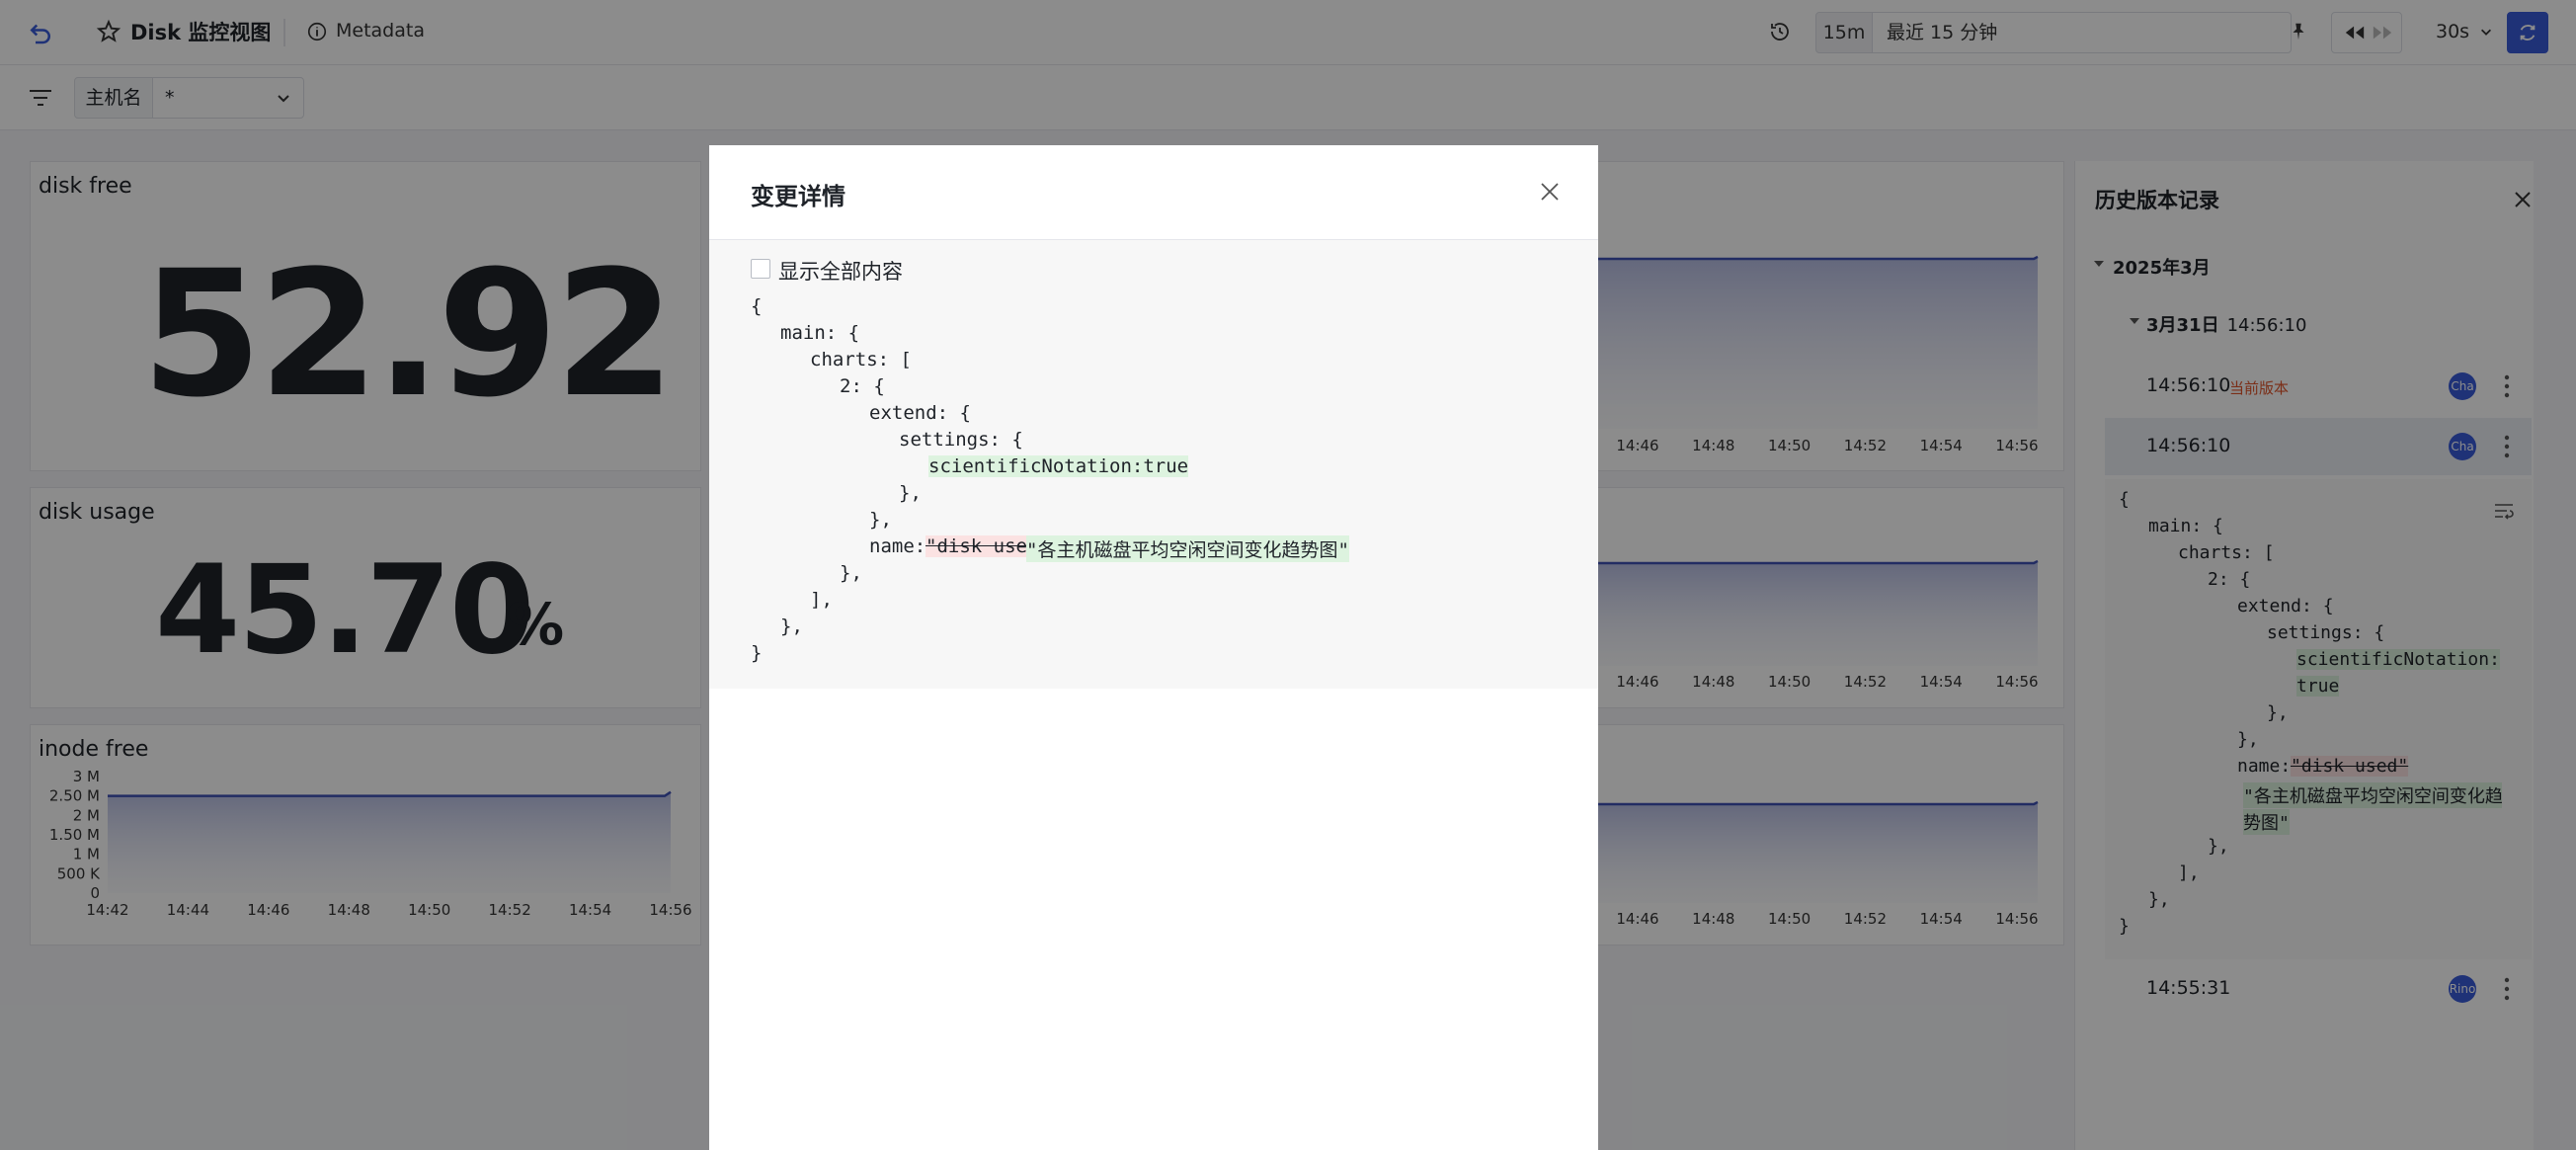  I want to click on code-line: main: {, so click(820, 333).